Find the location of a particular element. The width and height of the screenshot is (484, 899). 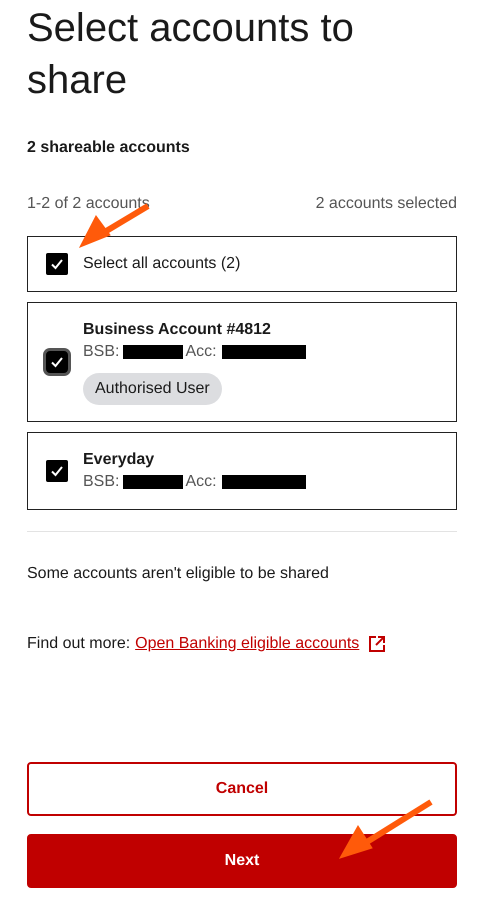

section-heading: 2 shareable accounts is located at coordinates (109, 148).